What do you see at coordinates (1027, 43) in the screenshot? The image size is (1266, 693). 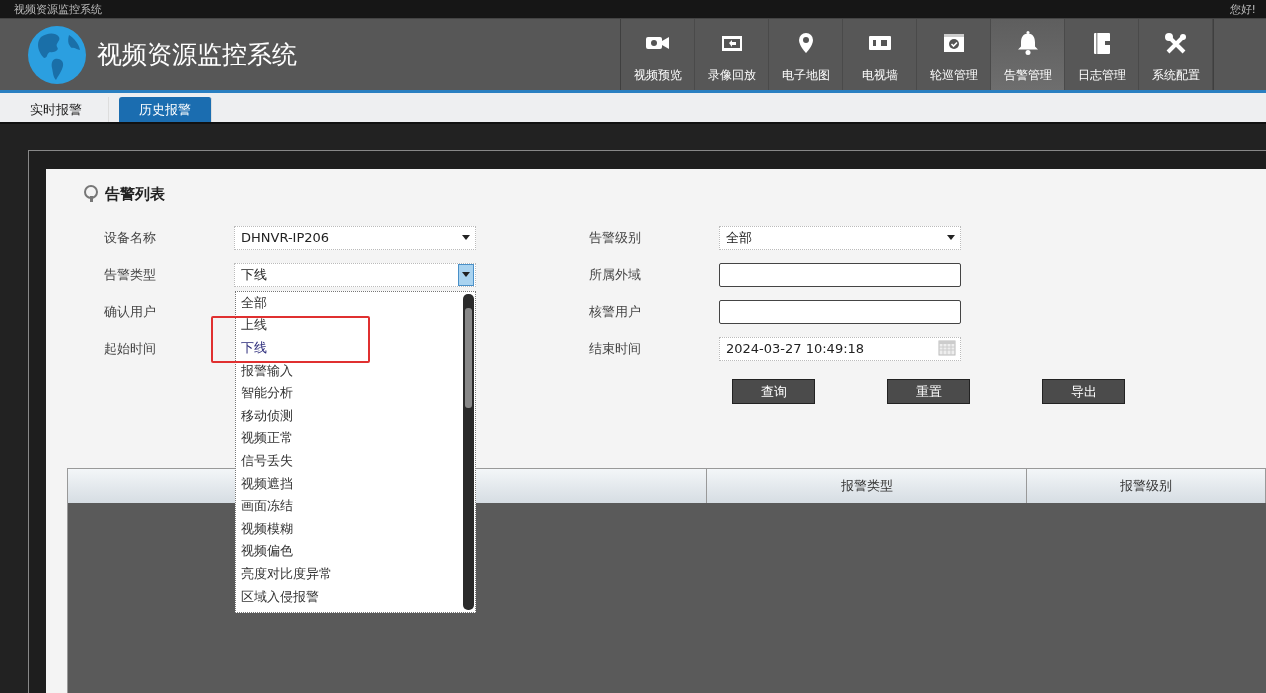 I see `bell-icon` at bounding box center [1027, 43].